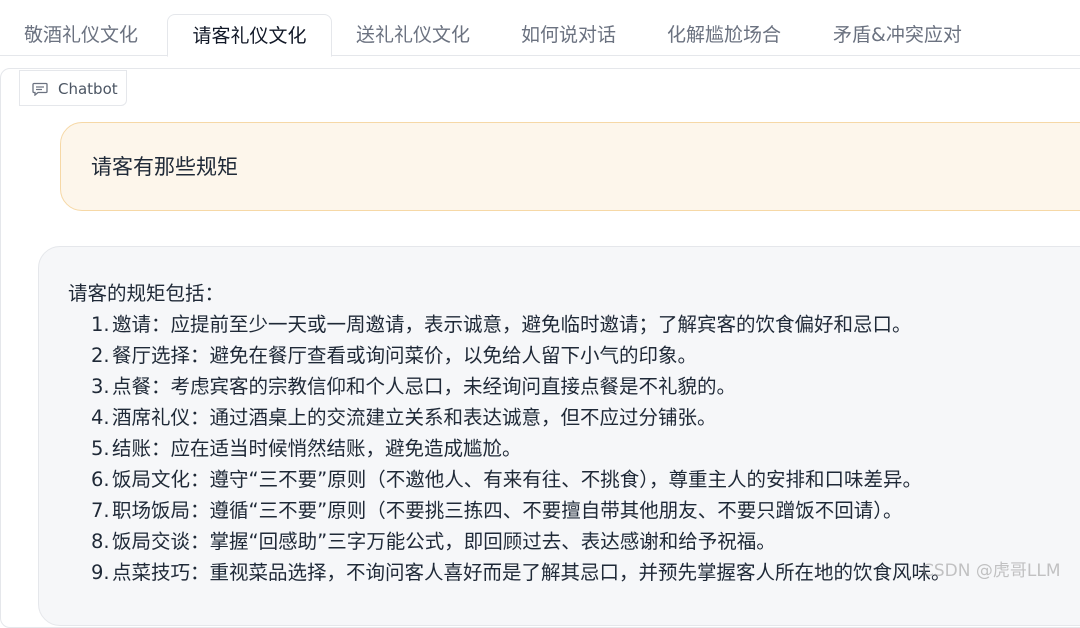 This screenshot has width=1080, height=628. What do you see at coordinates (100, 541) in the screenshot?
I see `list-item-number: 8.` at bounding box center [100, 541].